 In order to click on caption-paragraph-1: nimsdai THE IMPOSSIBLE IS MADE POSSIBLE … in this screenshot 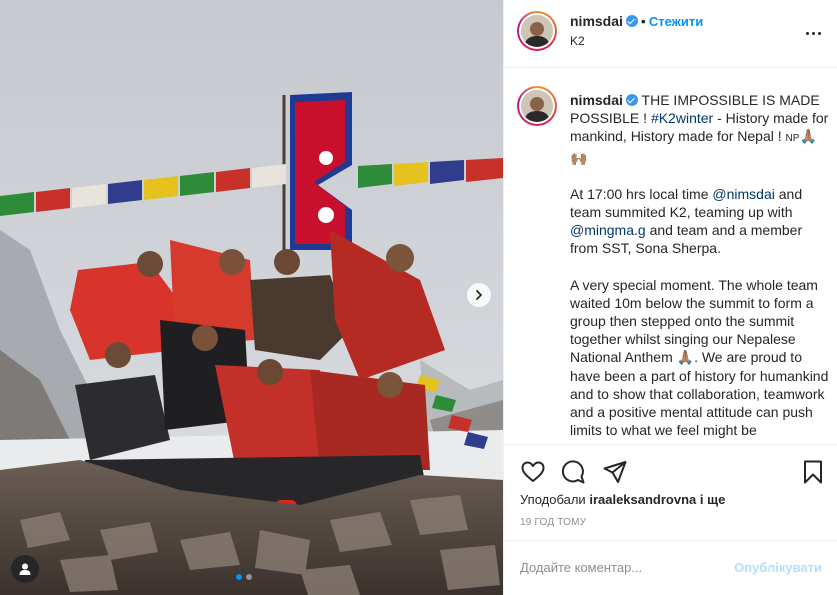, I will do `click(701, 129)`.